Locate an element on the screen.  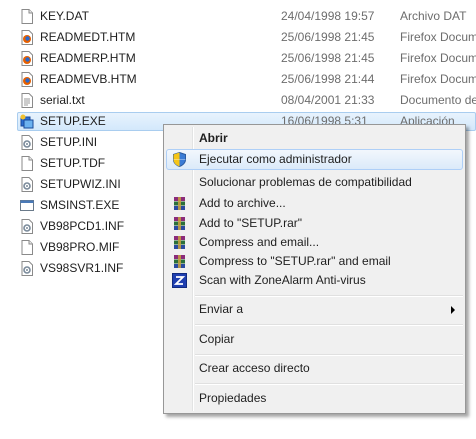
menu-item-label: Copiar is located at coordinates (217, 339).